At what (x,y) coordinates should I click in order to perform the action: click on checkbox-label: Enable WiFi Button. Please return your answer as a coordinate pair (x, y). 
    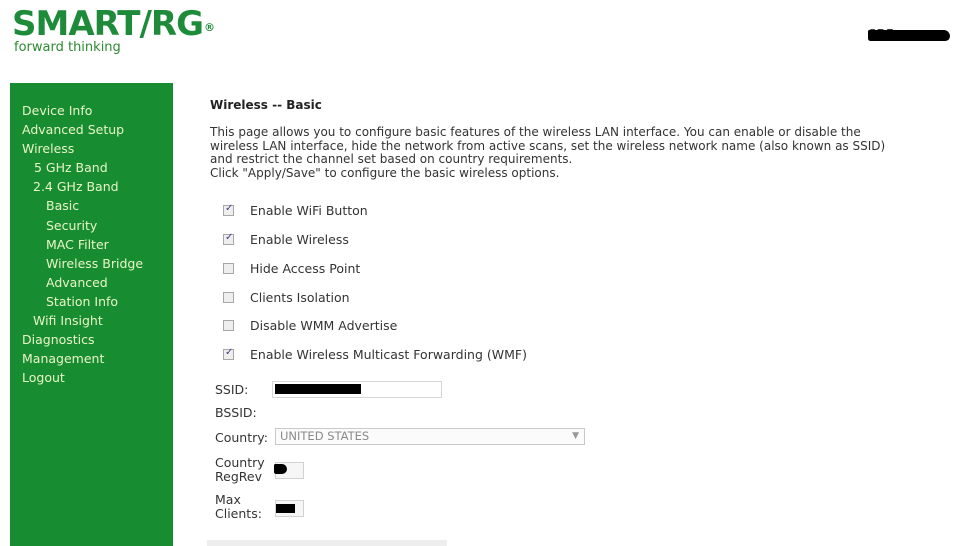
    Looking at the image, I should click on (309, 211).